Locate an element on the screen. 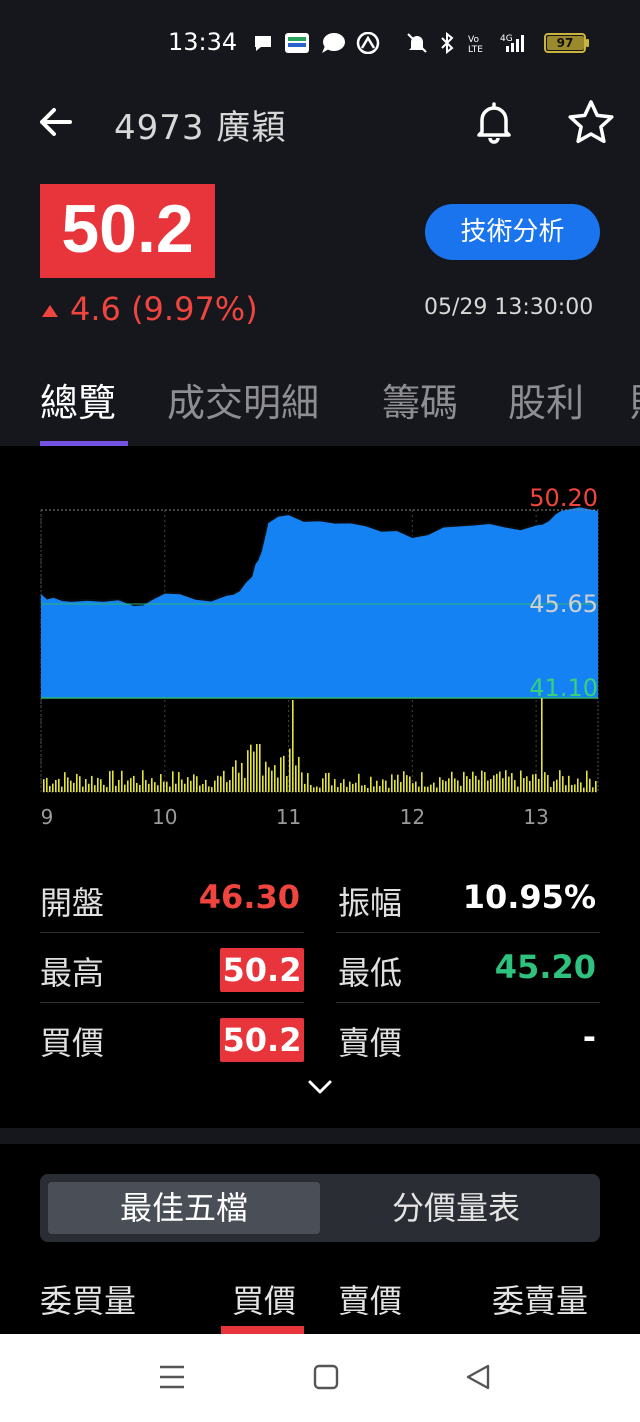 This screenshot has width=640, height=1422. star-icon is located at coordinates (591, 122).